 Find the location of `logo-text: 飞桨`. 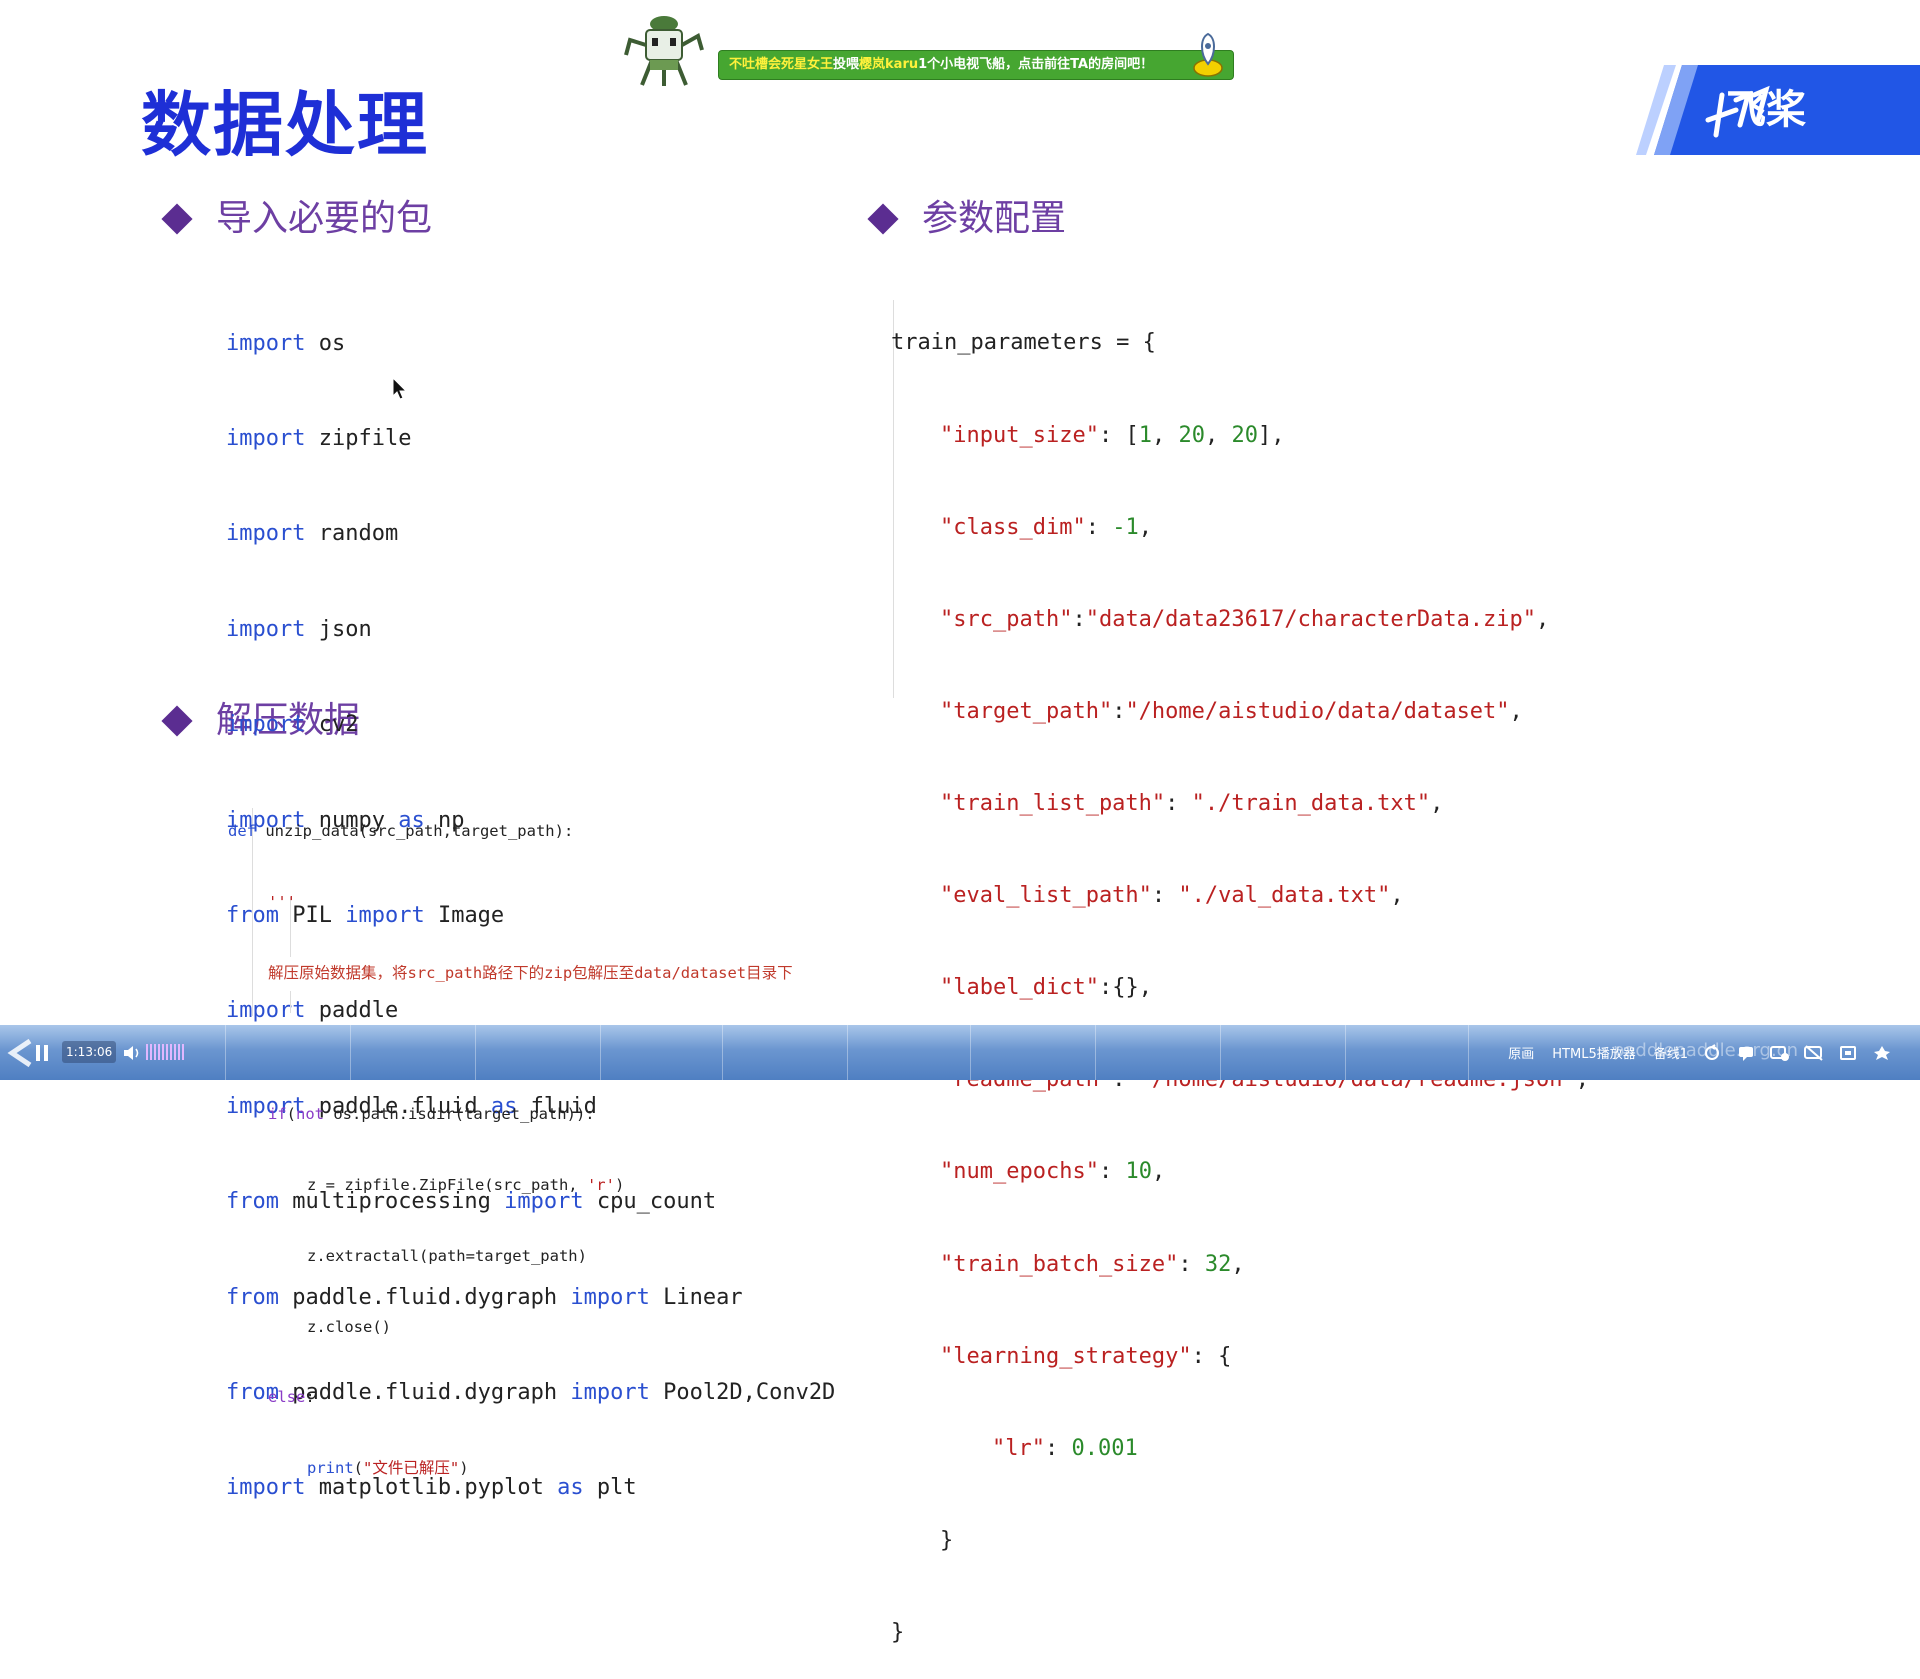

logo-text: 飞桨 is located at coordinates (1766, 110).